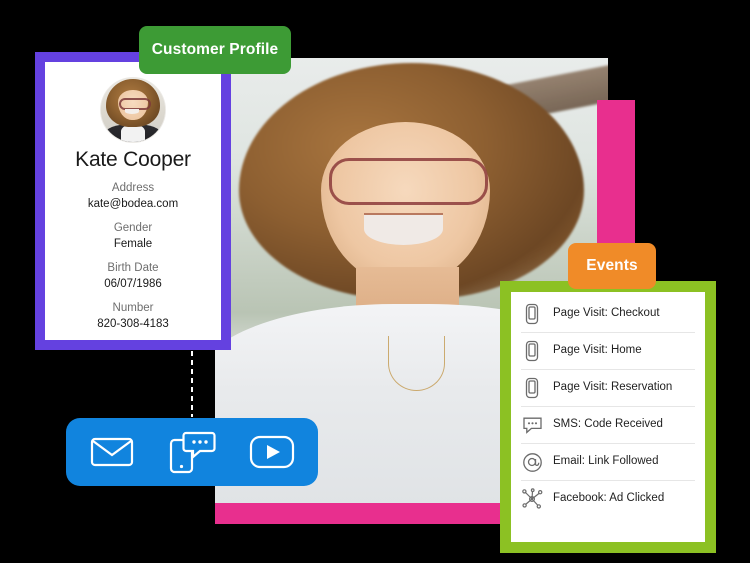 The image size is (750, 563). I want to click on profile-field-label: Number, so click(133, 308).